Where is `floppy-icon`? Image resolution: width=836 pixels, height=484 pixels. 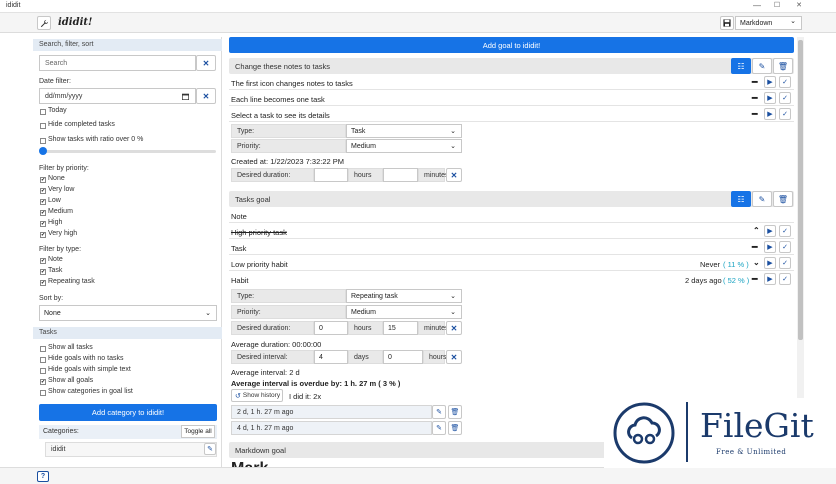
floppy-icon is located at coordinates (727, 23).